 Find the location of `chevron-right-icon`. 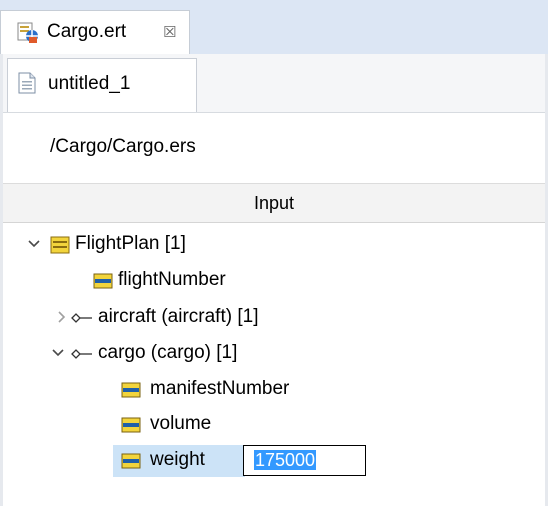

chevron-right-icon is located at coordinates (61, 317).